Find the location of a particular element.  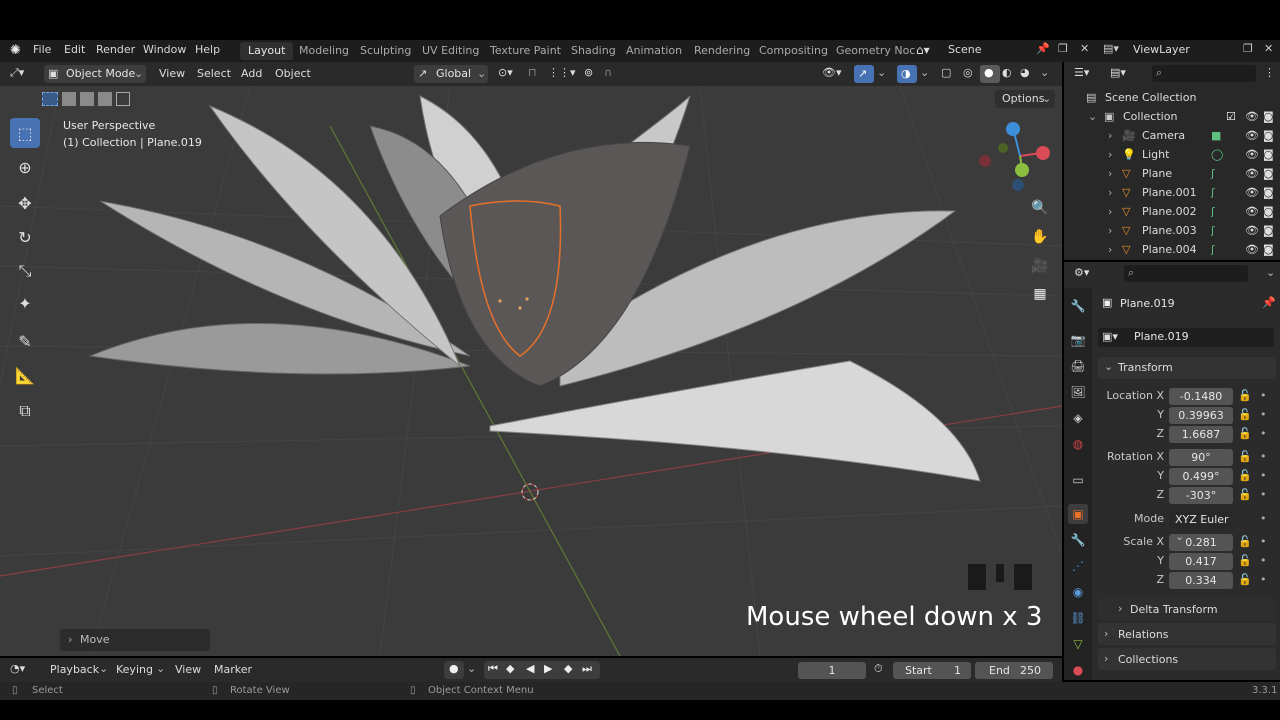

outliner-editor-icon: ☰▾ is located at coordinates (1081, 72).